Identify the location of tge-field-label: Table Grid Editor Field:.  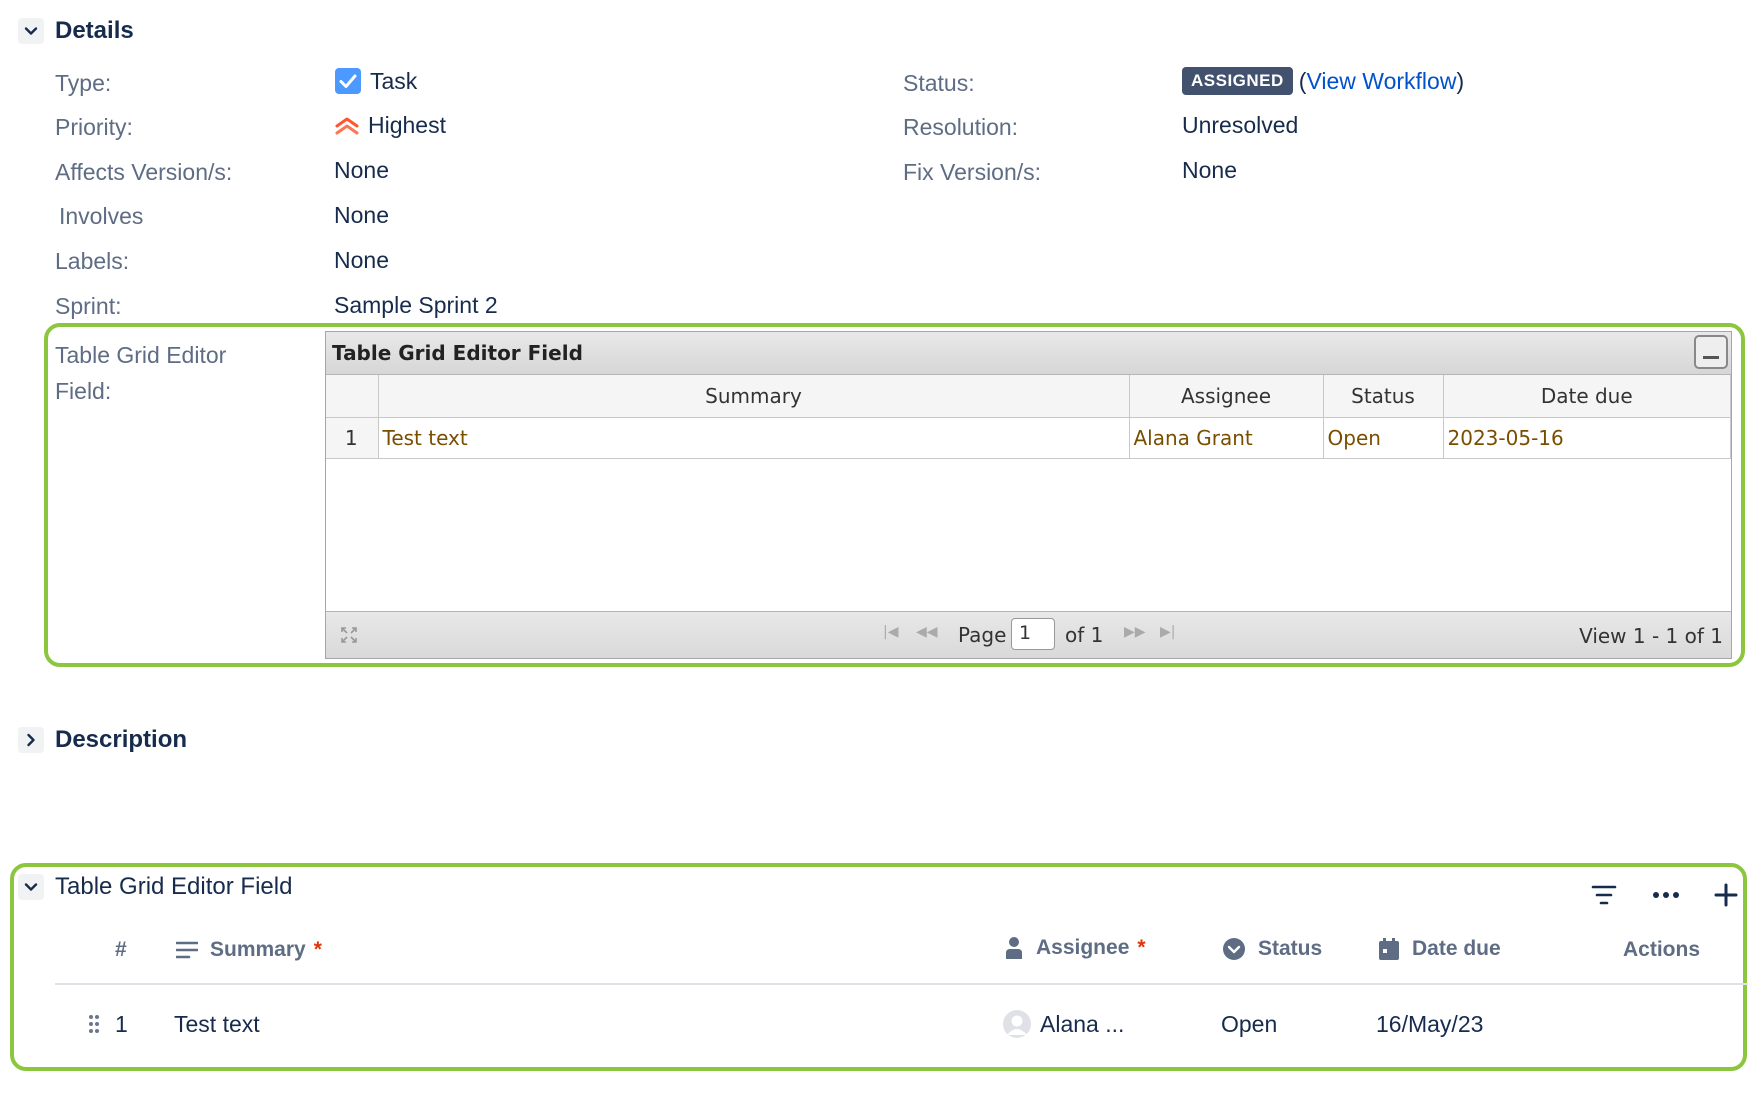
(140, 373).